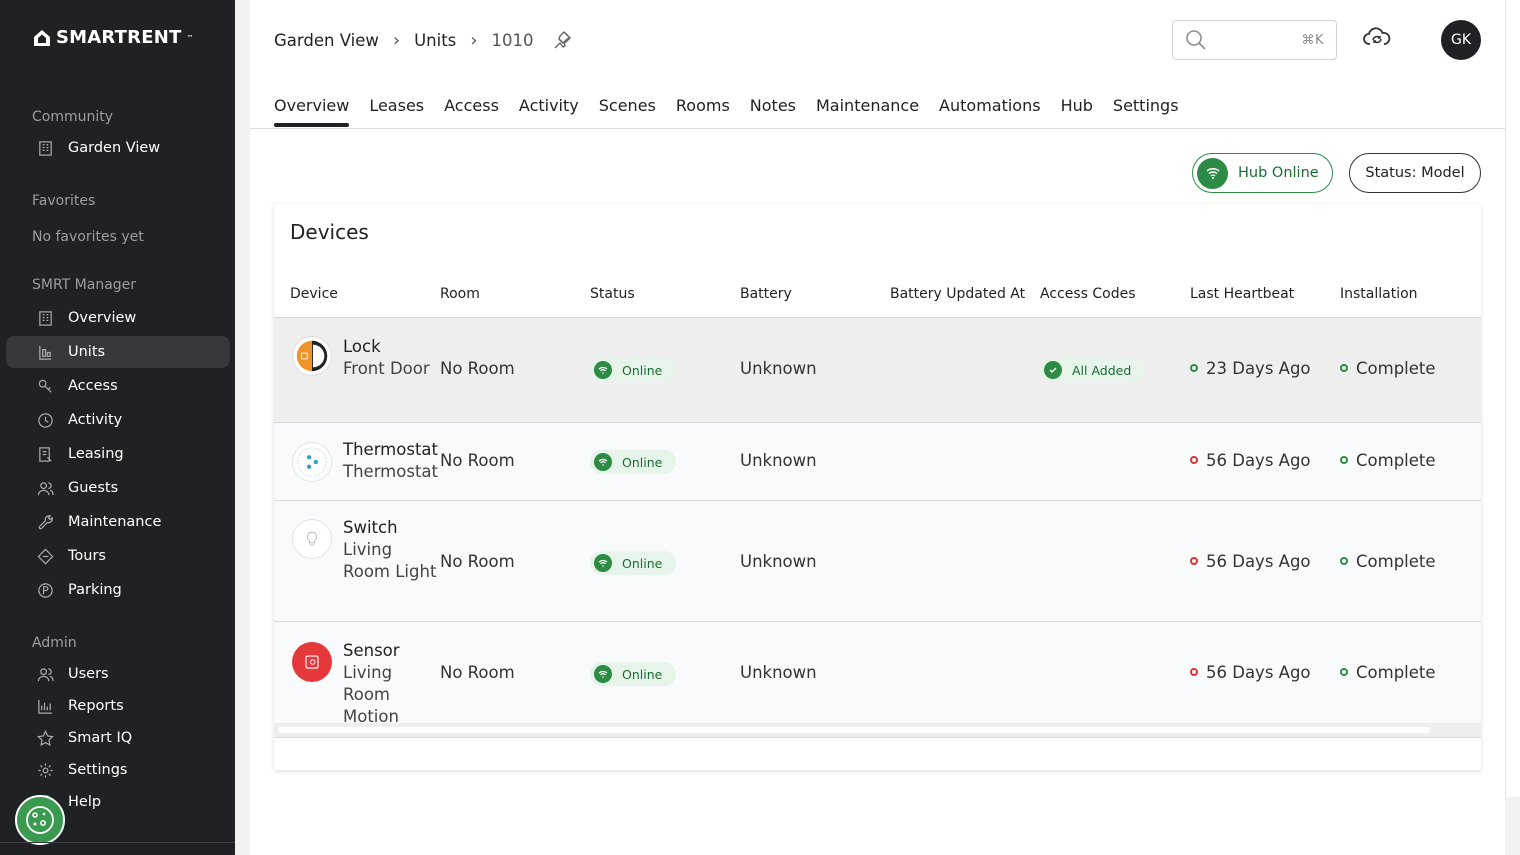  What do you see at coordinates (45, 556) in the screenshot?
I see `tours-icon` at bounding box center [45, 556].